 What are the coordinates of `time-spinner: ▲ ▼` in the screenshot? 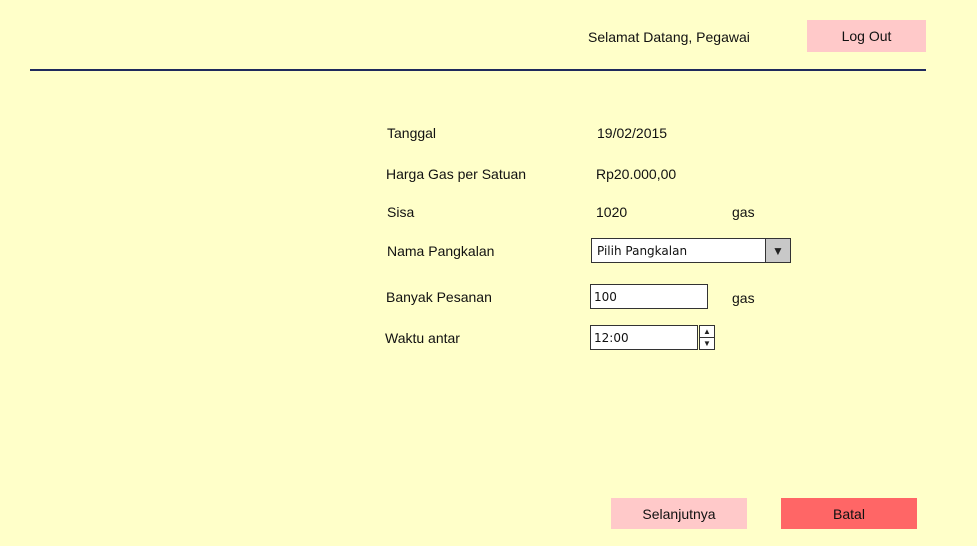 It's located at (707, 337).